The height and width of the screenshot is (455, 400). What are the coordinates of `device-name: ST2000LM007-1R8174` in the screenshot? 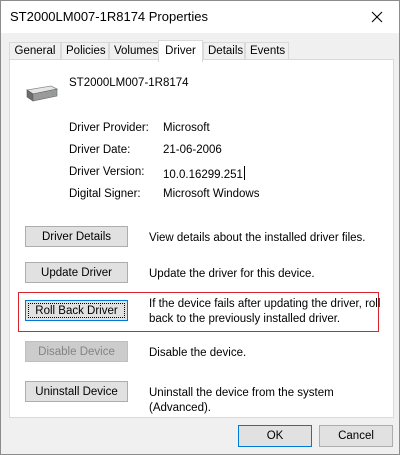 It's located at (129, 83).